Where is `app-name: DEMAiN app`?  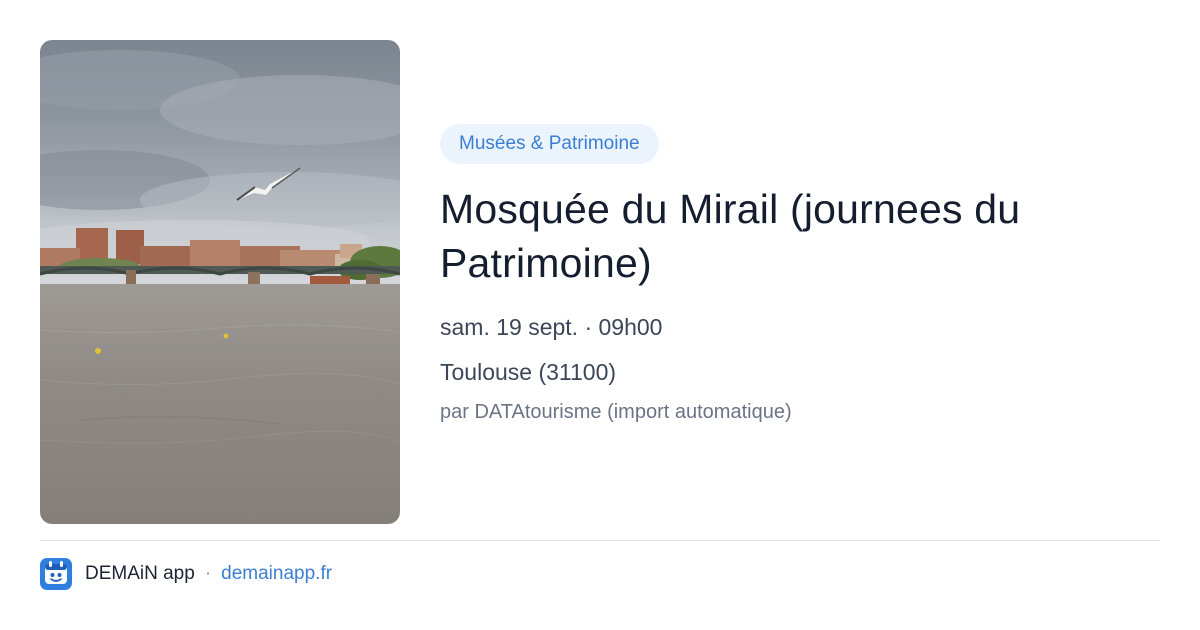
app-name: DEMAiN app is located at coordinates (140, 573).